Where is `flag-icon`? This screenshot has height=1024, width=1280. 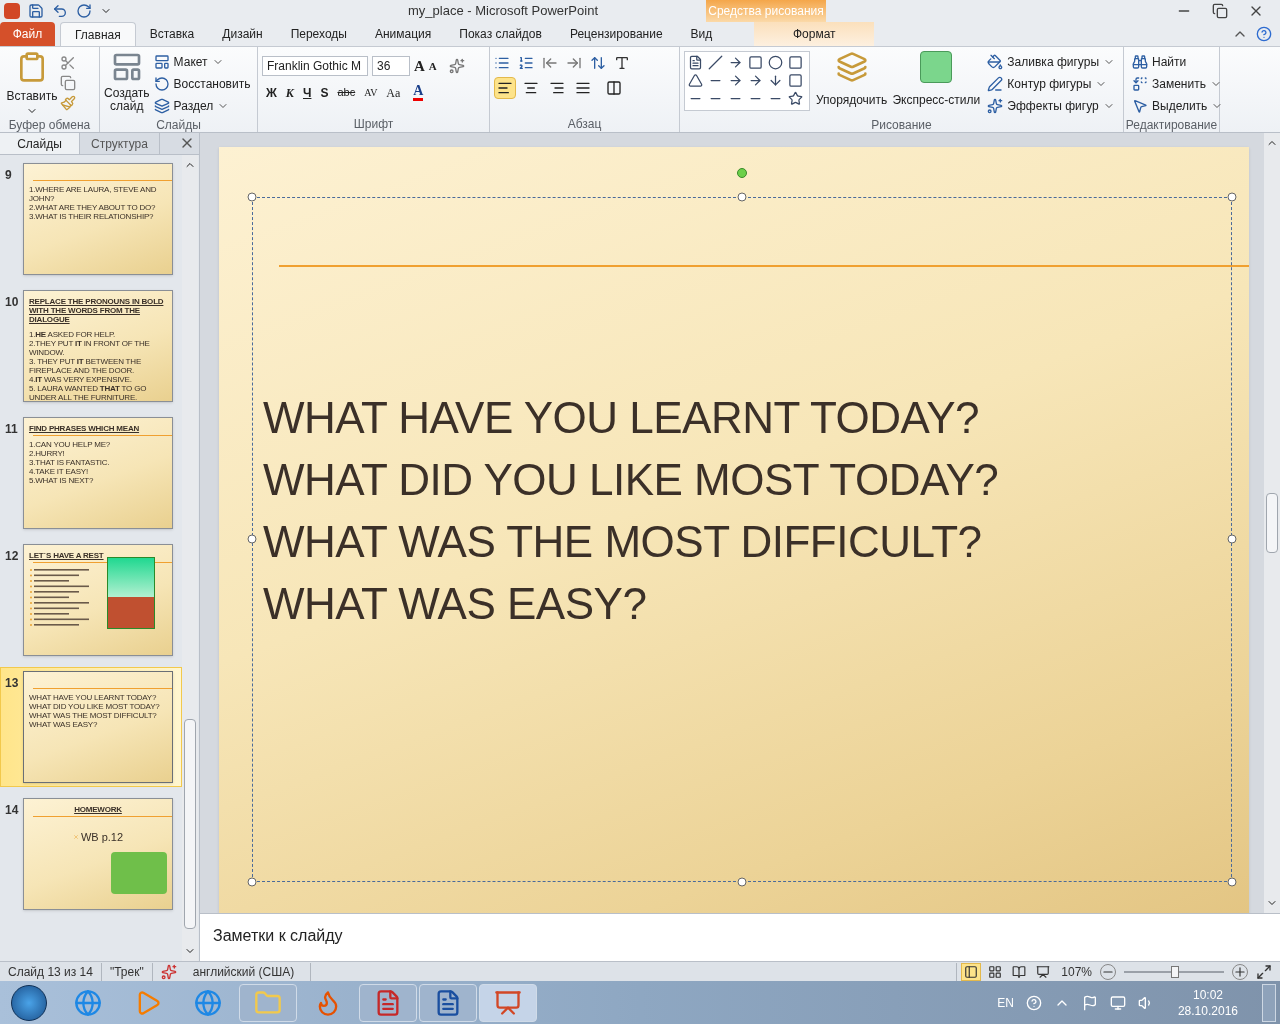
flag-icon is located at coordinates (1089, 1002).